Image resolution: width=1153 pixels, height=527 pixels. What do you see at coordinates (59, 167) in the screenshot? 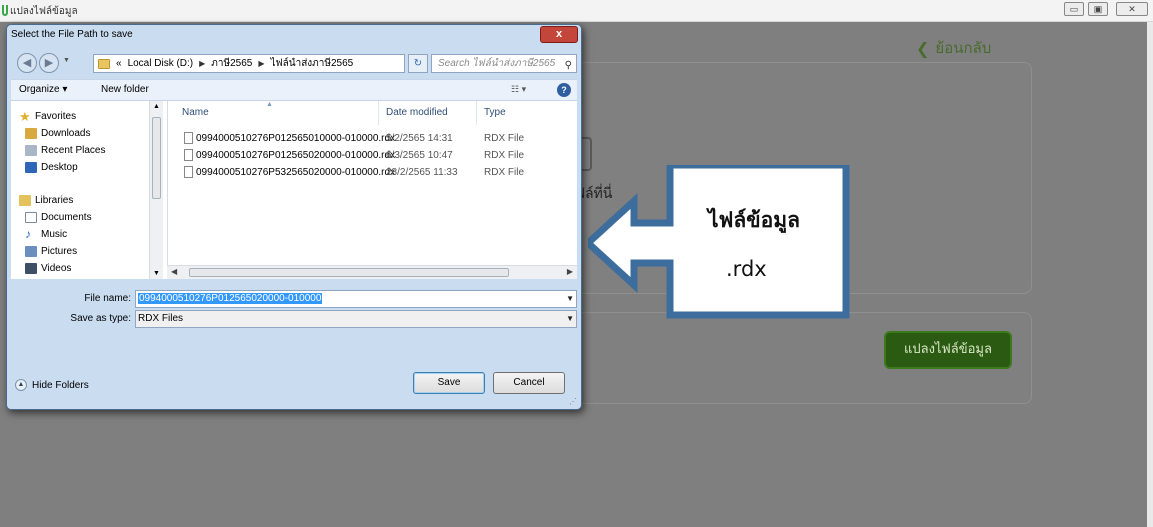
I see `nav-desktop-label: Desktop` at bounding box center [59, 167].